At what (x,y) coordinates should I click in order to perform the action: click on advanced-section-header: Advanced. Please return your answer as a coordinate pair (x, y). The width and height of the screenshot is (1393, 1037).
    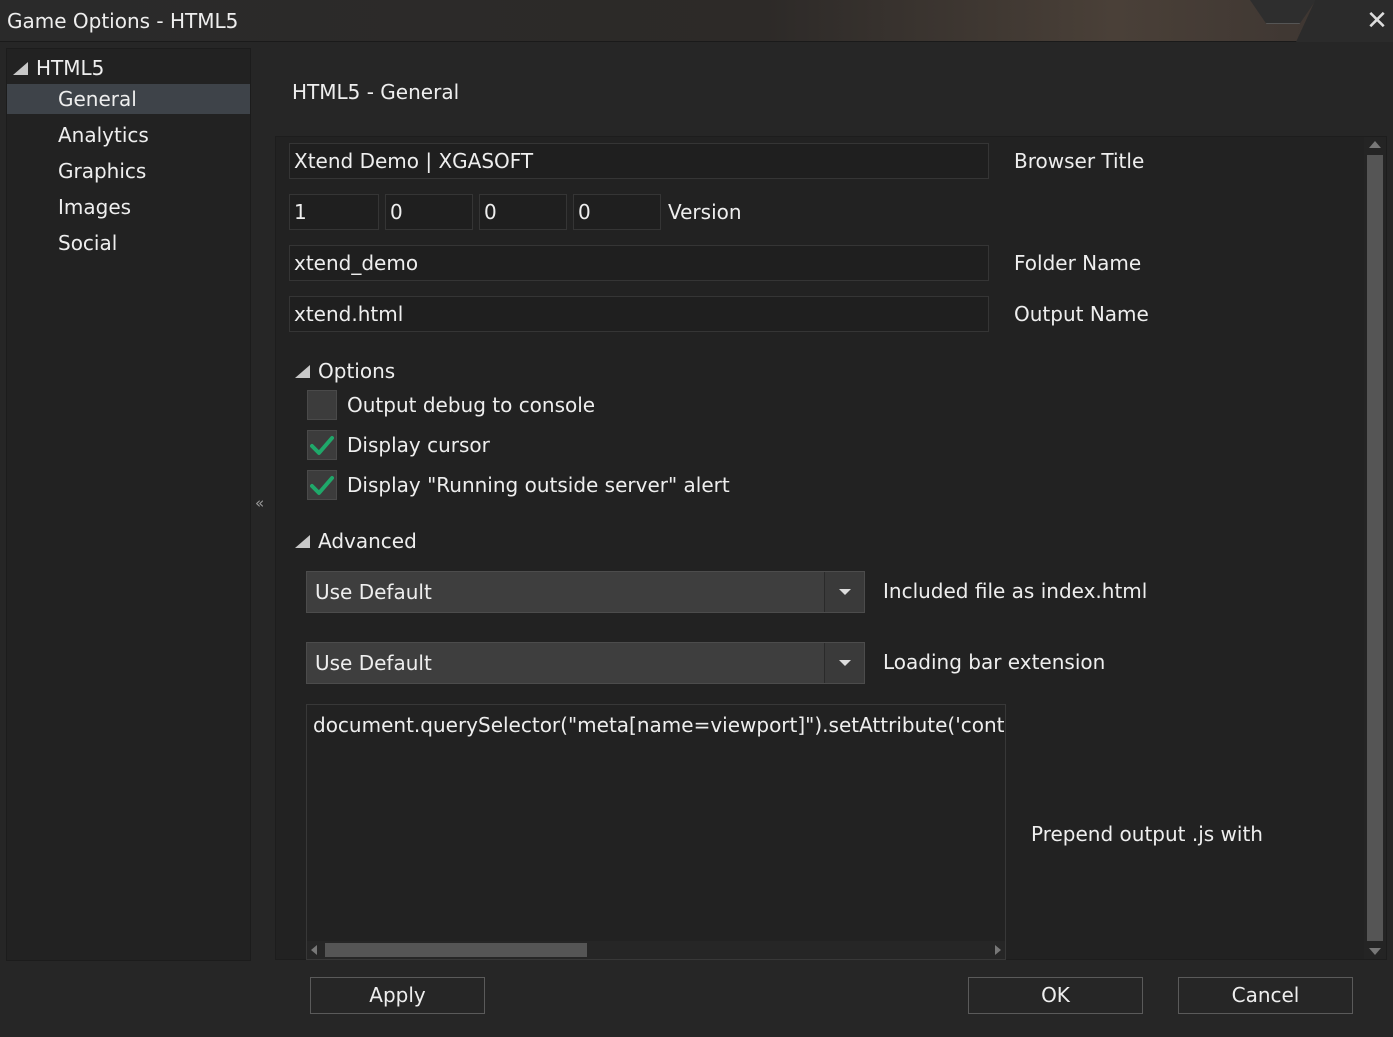
    Looking at the image, I should click on (356, 541).